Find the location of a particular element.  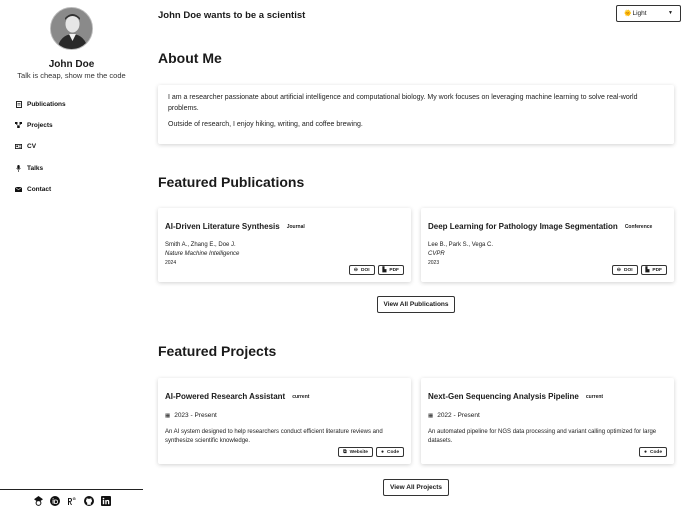

avatar is located at coordinates (71, 28).